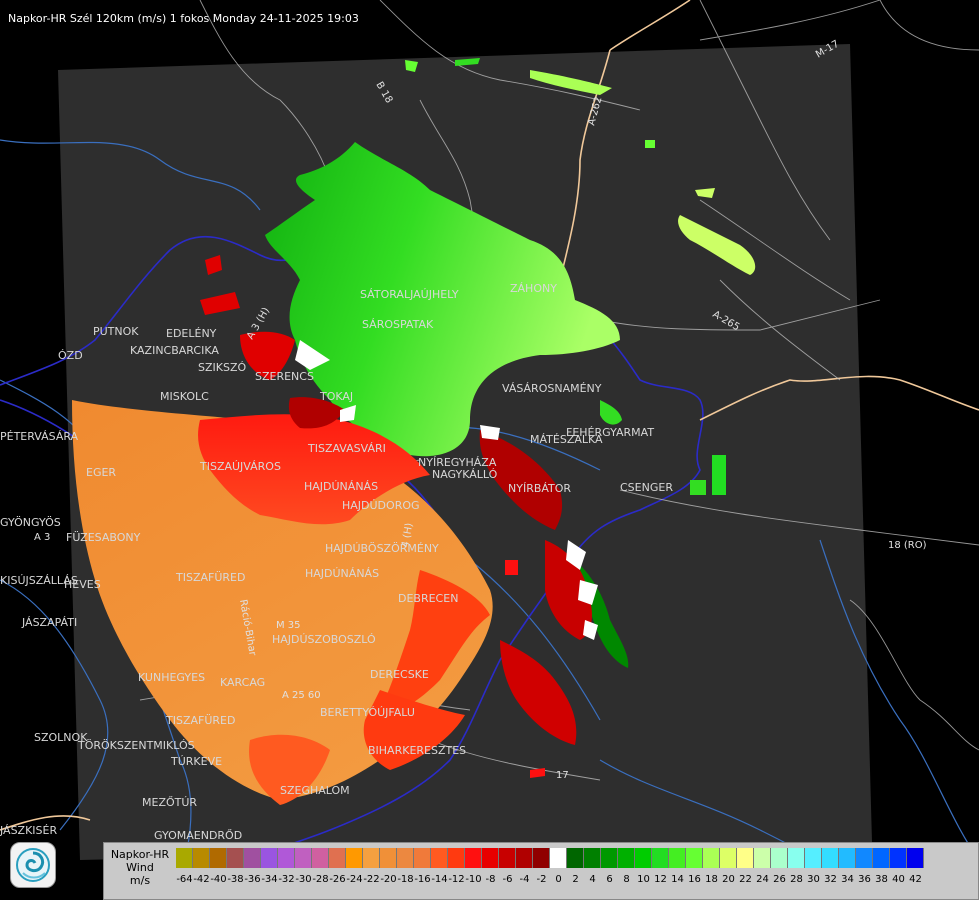 The height and width of the screenshot is (900, 979). What do you see at coordinates (320, 879) in the screenshot?
I see `legend-tick: -28` at bounding box center [320, 879].